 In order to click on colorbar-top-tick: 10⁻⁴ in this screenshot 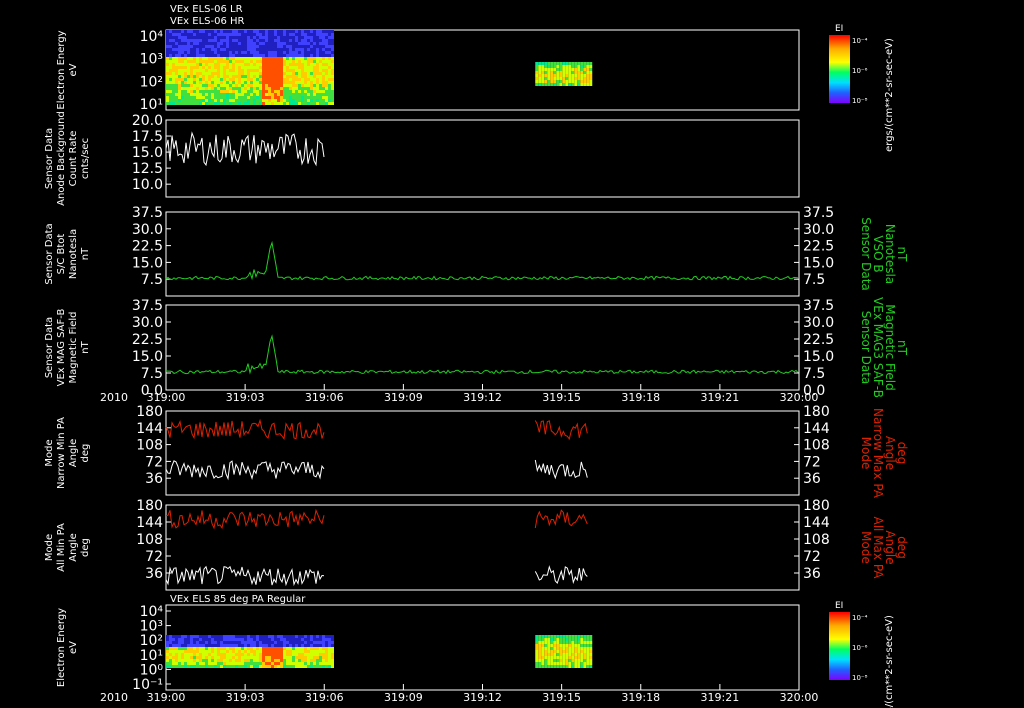, I will do `click(860, 41)`.